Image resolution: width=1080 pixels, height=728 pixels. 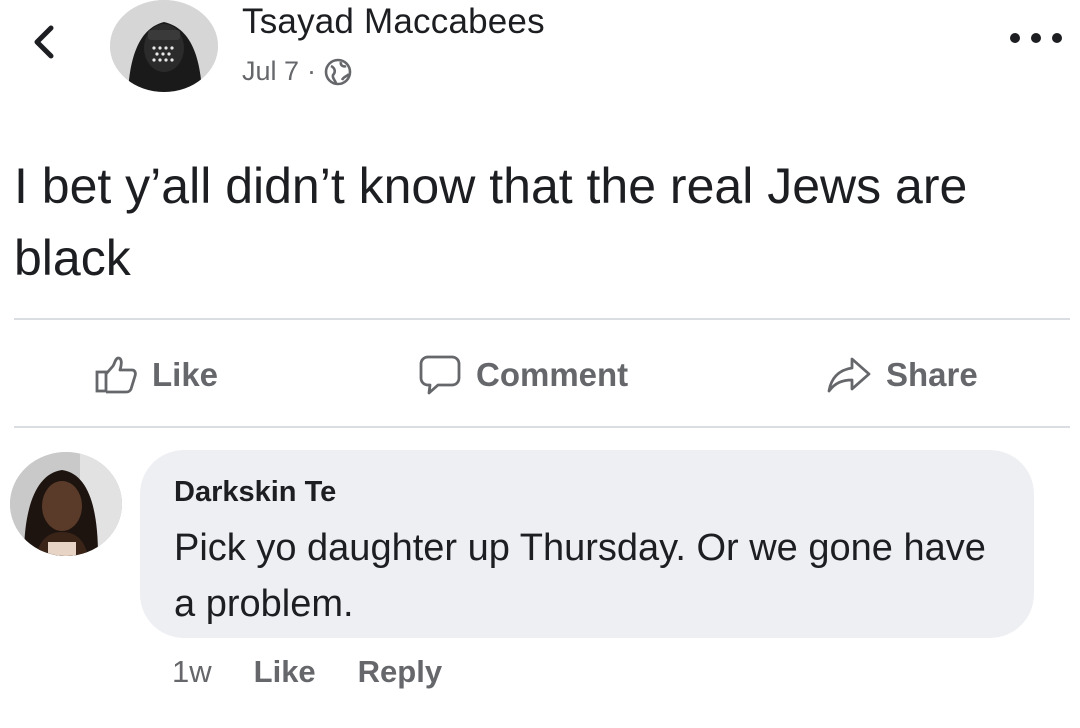 What do you see at coordinates (552, 374) in the screenshot?
I see `comment-label: Comment` at bounding box center [552, 374].